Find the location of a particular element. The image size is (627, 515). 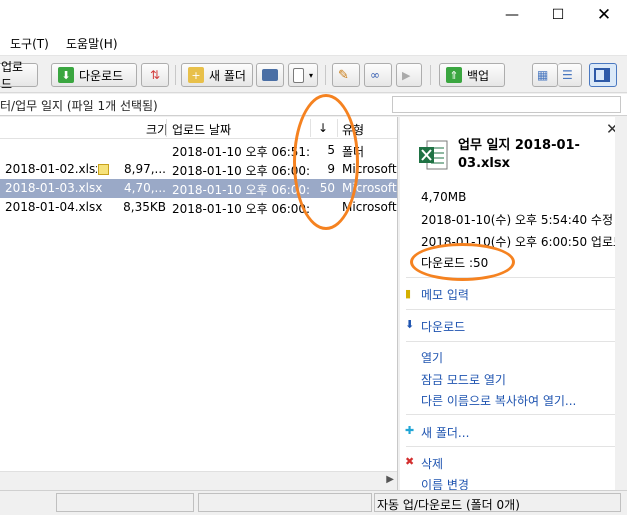

link-icon: ∞ is located at coordinates (375, 75).